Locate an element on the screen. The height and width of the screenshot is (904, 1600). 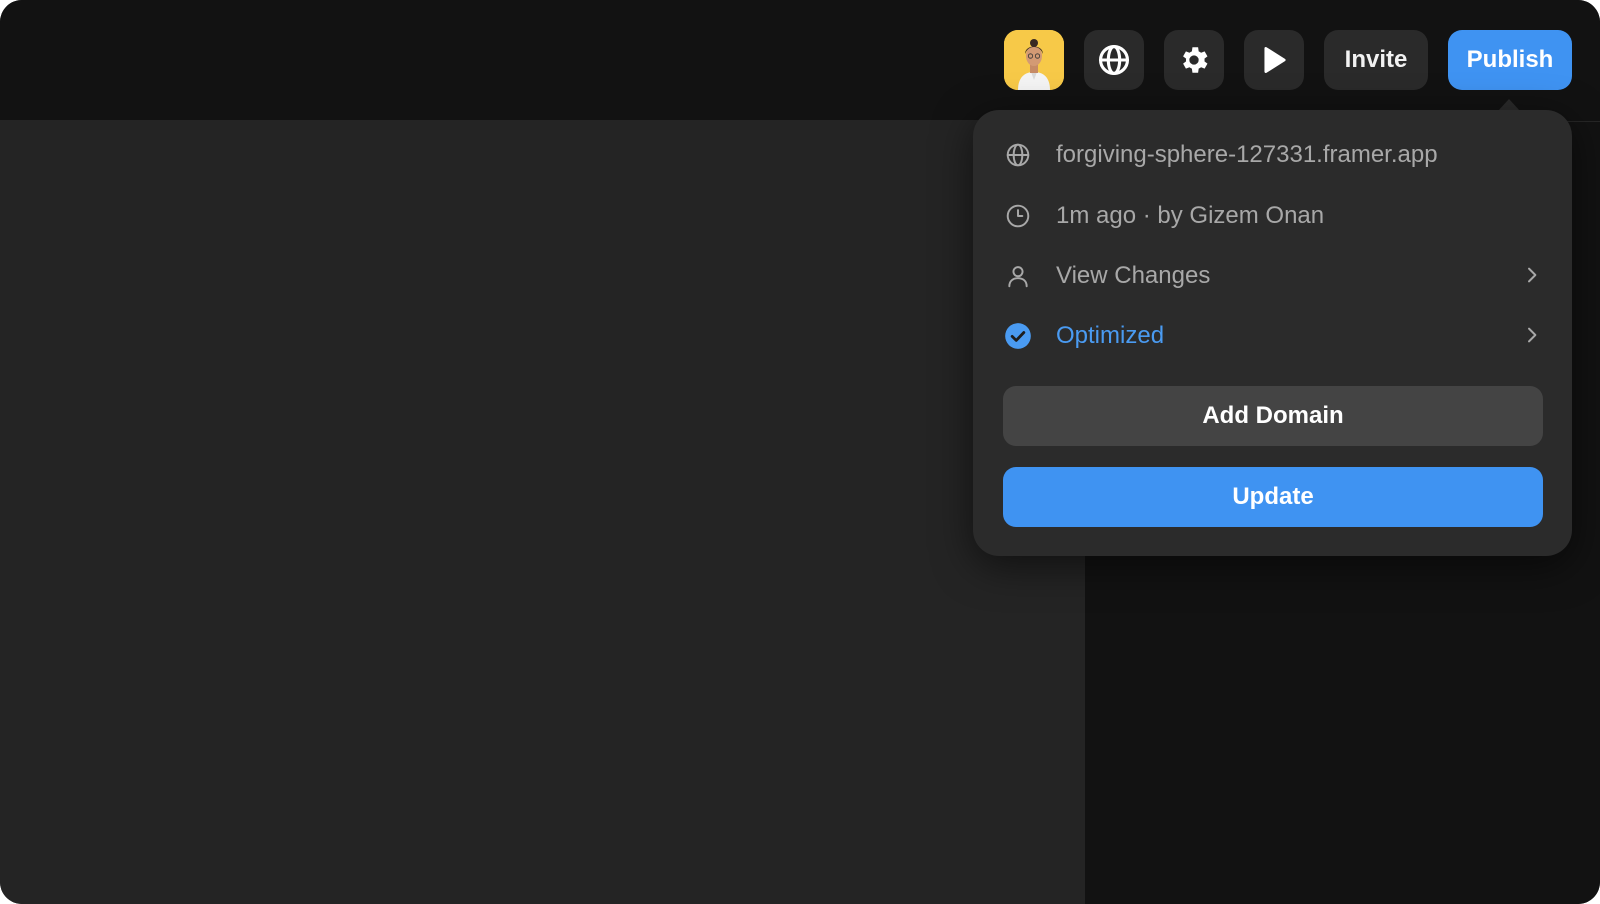
settings-button is located at coordinates (1194, 60).